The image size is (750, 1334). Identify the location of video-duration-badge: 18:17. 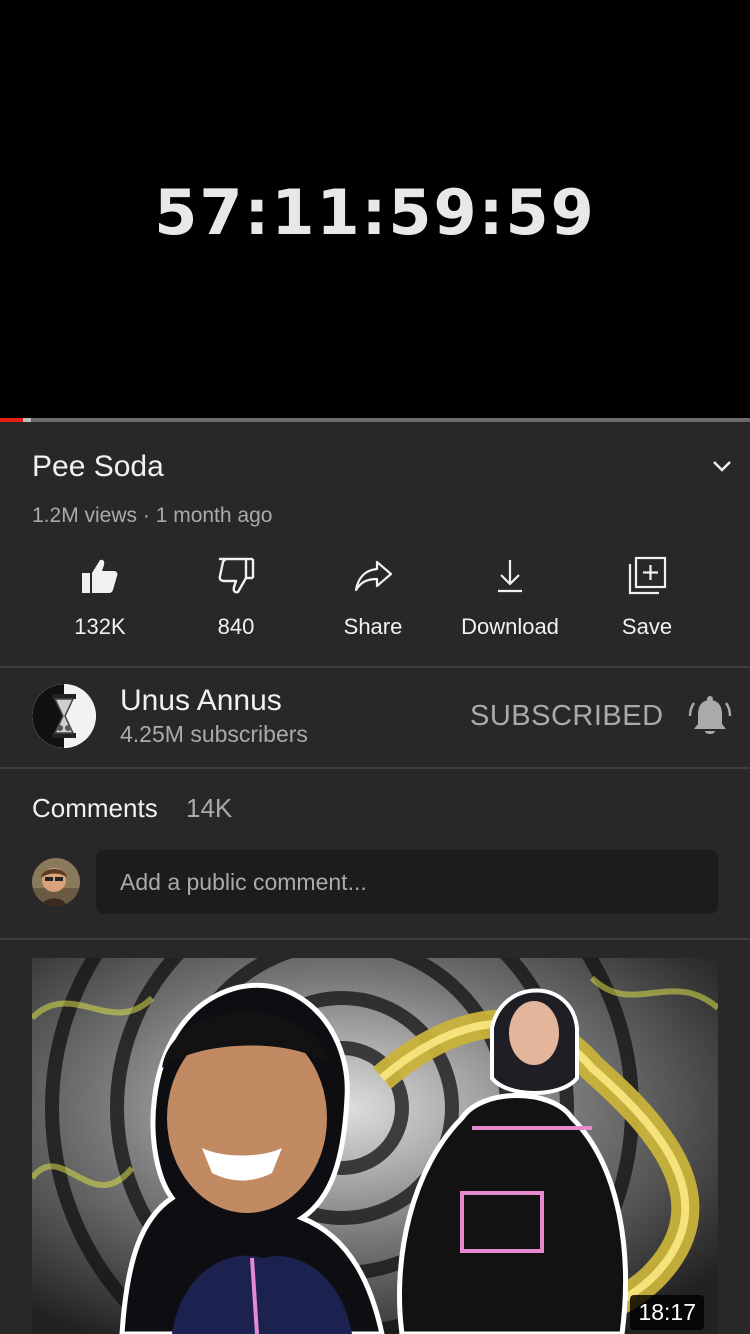
(667, 1312).